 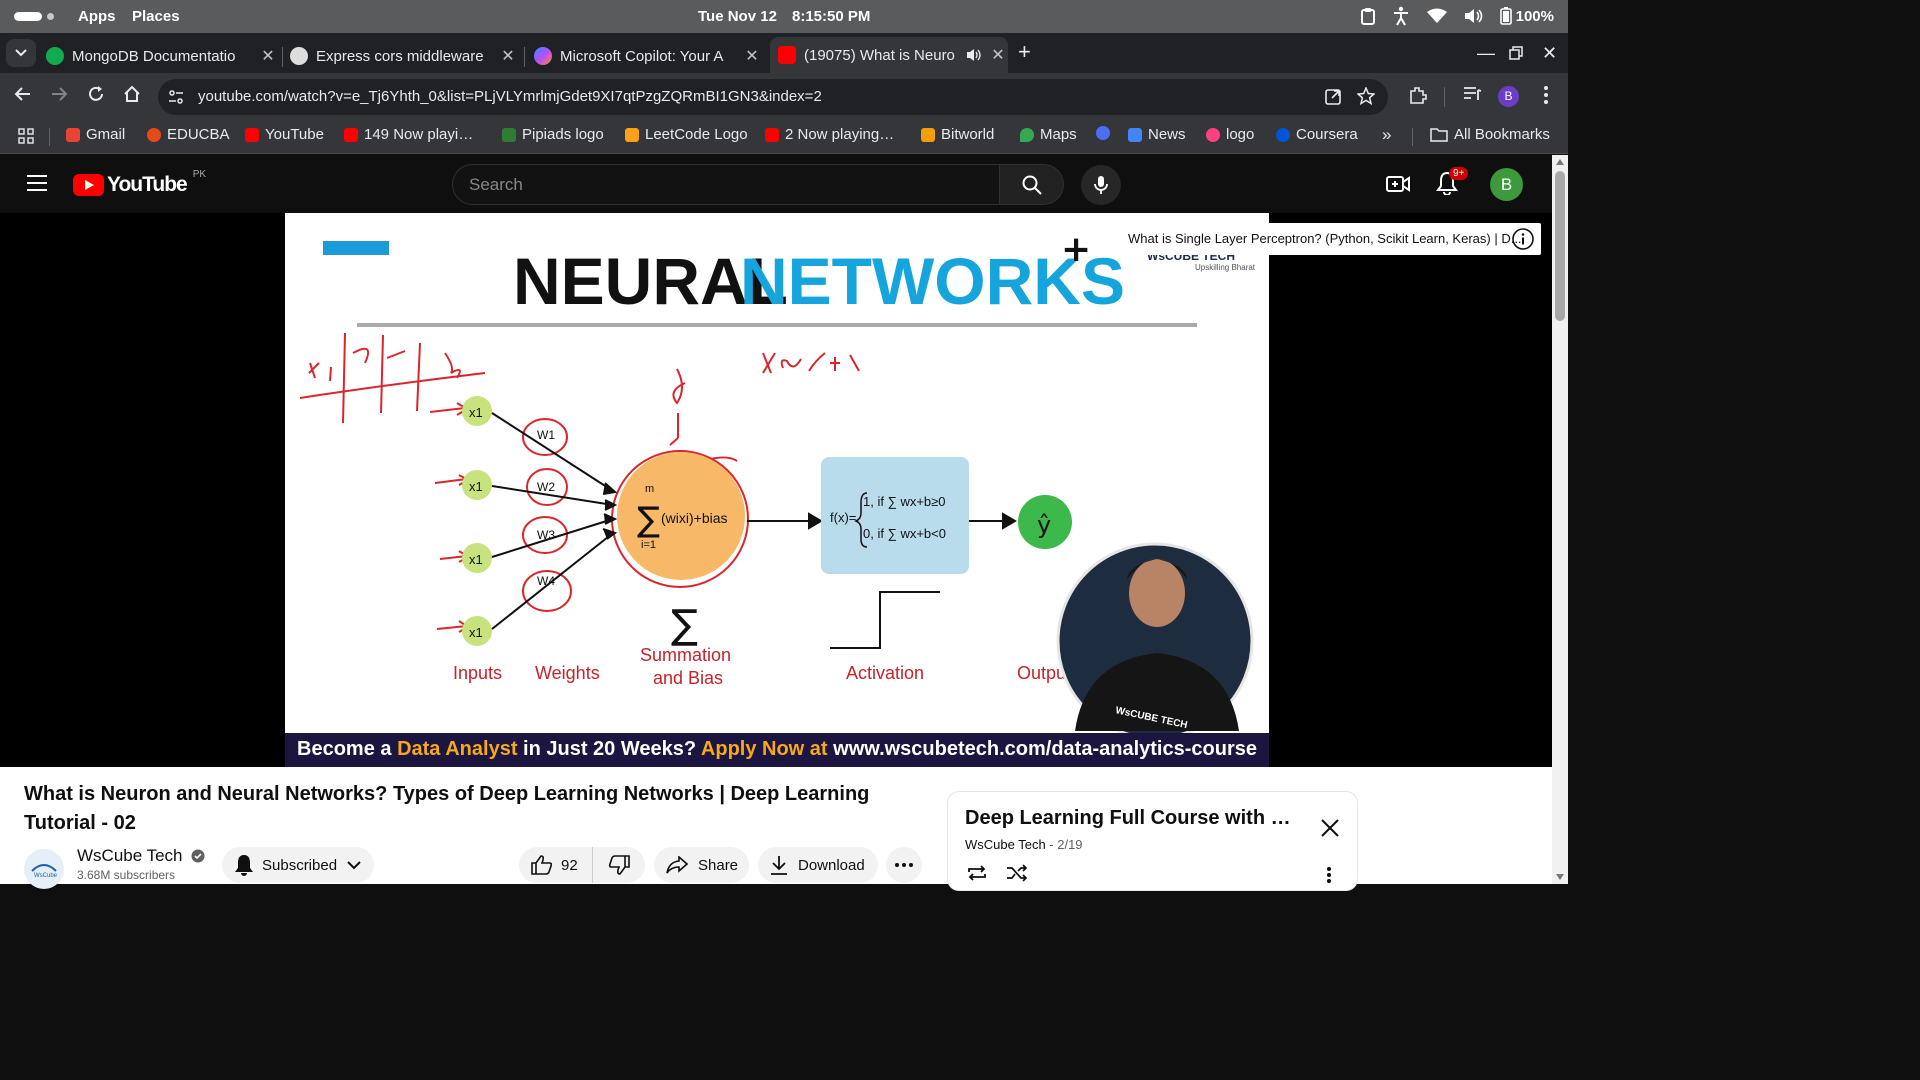 What do you see at coordinates (1106, 133) in the screenshot?
I see `bookmark-messenger` at bounding box center [1106, 133].